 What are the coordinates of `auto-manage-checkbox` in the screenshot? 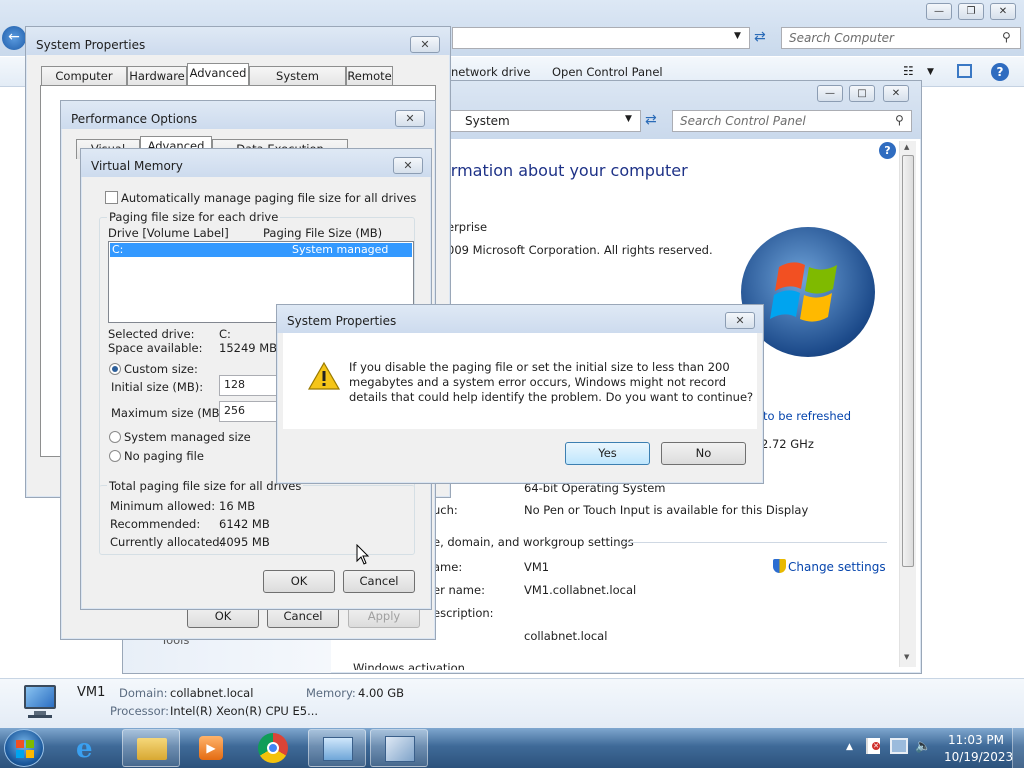 It's located at (111, 197).